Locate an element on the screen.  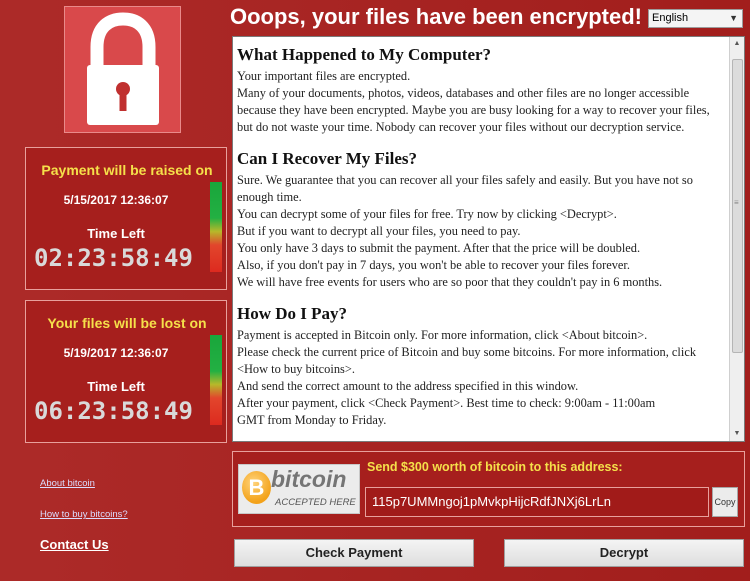
note-paragraph: Your important files are encrypted. is located at coordinates (324, 76).